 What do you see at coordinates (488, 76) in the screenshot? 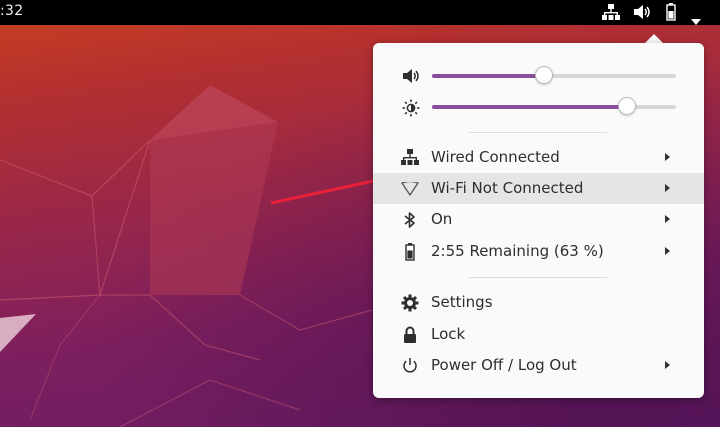
I see `volume-slider-fill` at bounding box center [488, 76].